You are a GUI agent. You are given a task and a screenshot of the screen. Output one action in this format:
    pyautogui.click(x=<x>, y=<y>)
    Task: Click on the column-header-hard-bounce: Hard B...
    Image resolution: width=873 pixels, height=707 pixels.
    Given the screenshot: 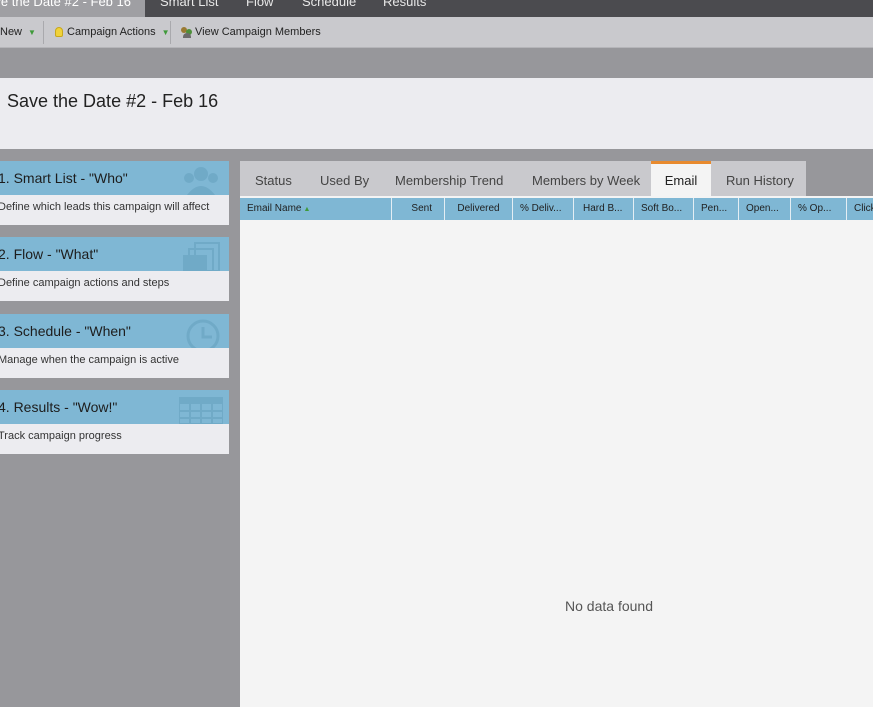 What is the action you would take?
    pyautogui.click(x=604, y=209)
    